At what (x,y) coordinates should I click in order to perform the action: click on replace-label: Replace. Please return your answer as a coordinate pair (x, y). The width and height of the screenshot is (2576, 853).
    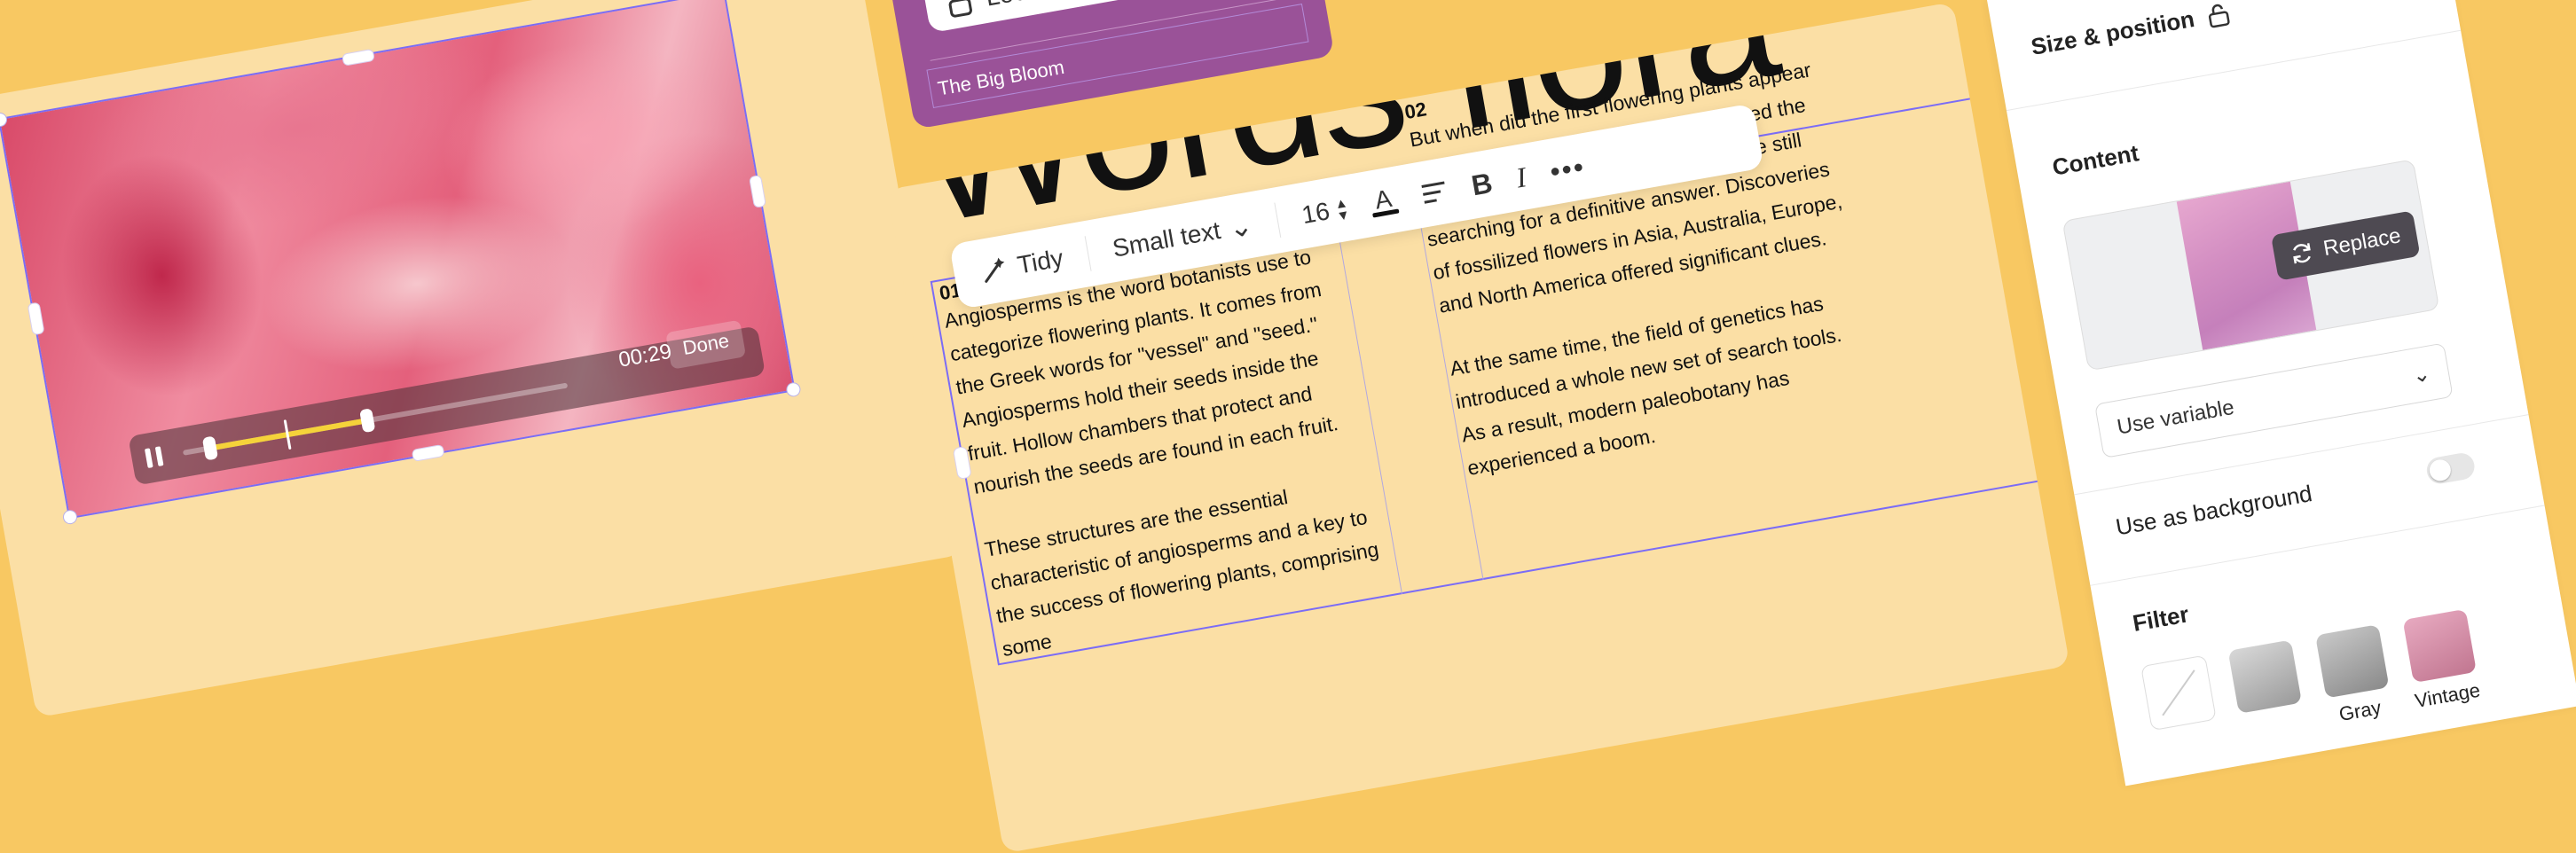
    Looking at the image, I should click on (2362, 242).